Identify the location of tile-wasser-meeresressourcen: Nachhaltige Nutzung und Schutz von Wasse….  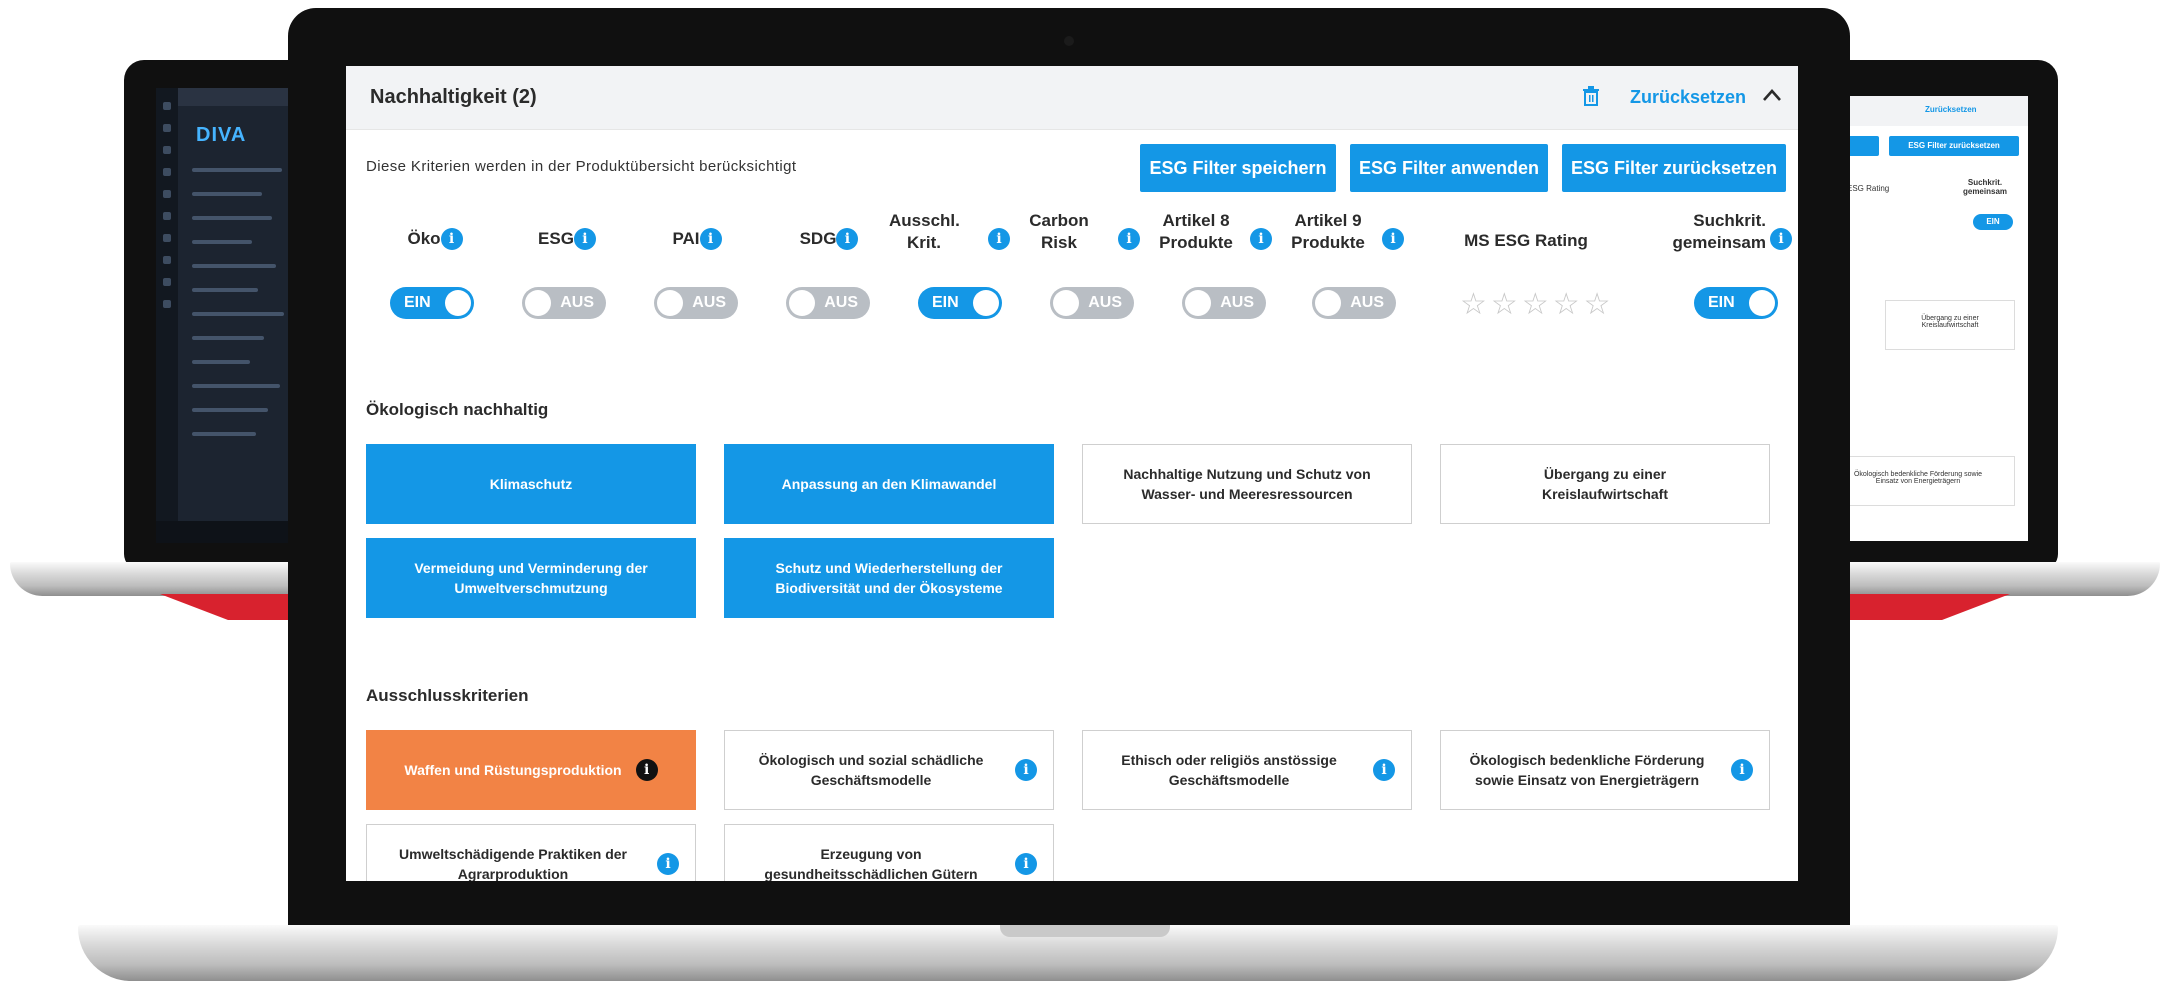
(1247, 484).